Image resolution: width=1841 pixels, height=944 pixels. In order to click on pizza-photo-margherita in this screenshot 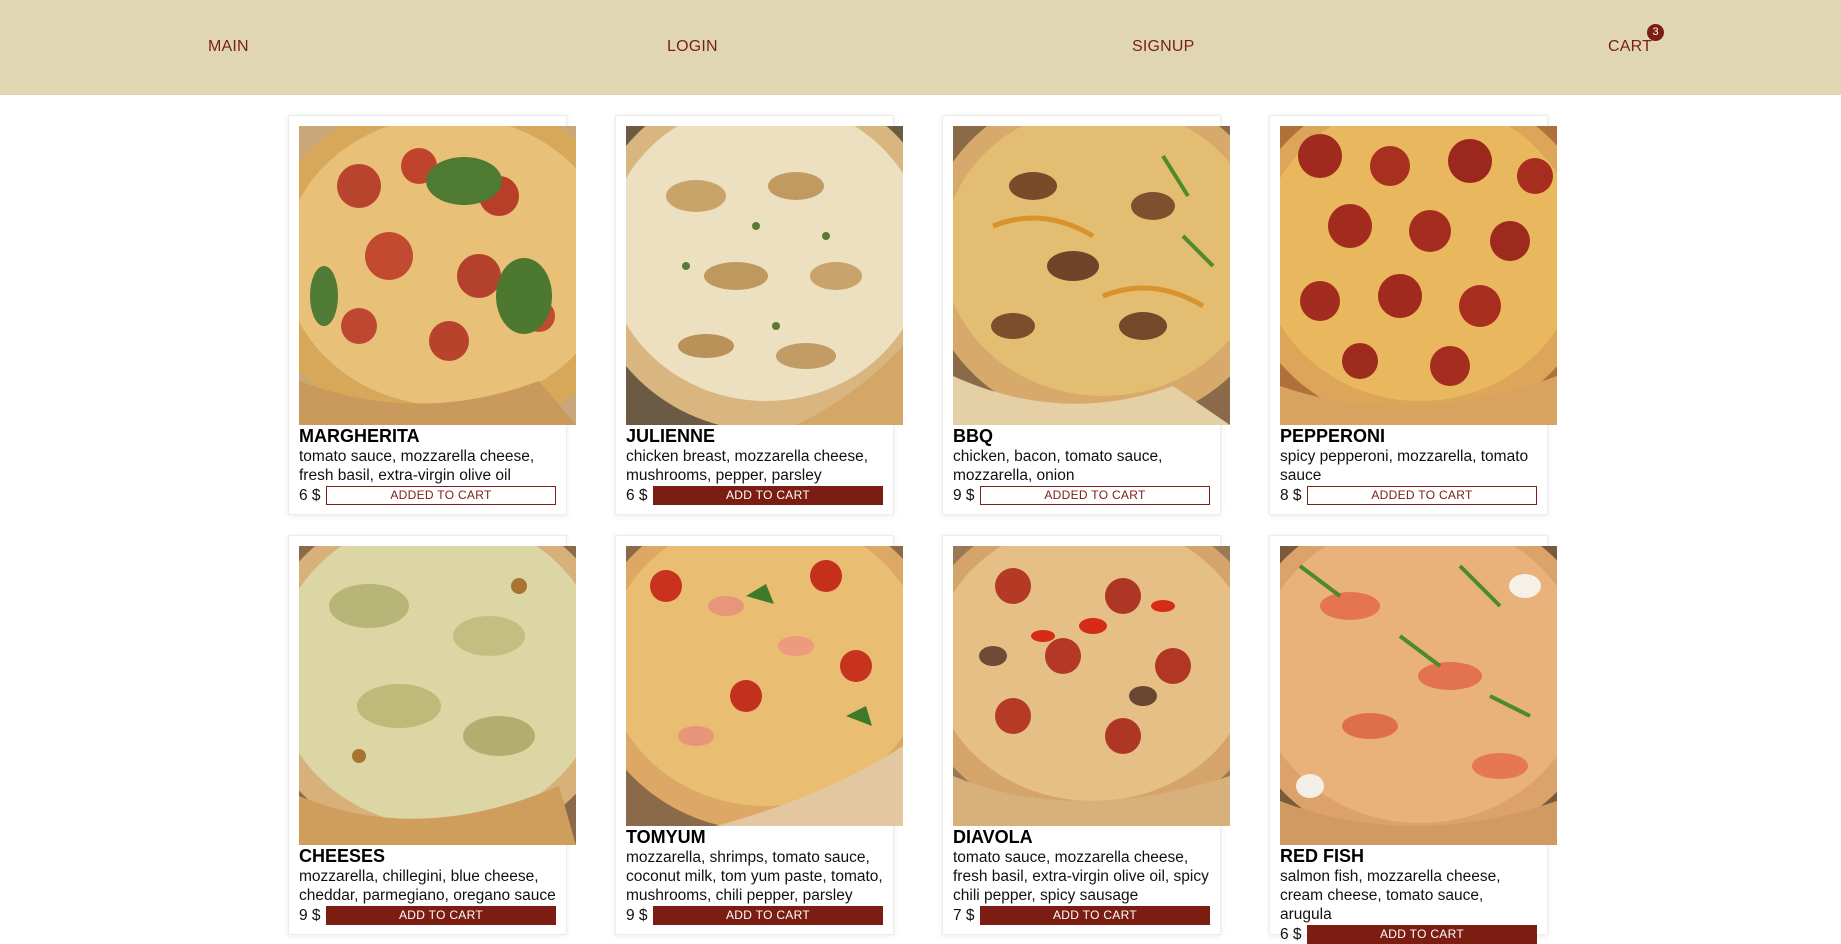, I will do `click(437, 275)`.